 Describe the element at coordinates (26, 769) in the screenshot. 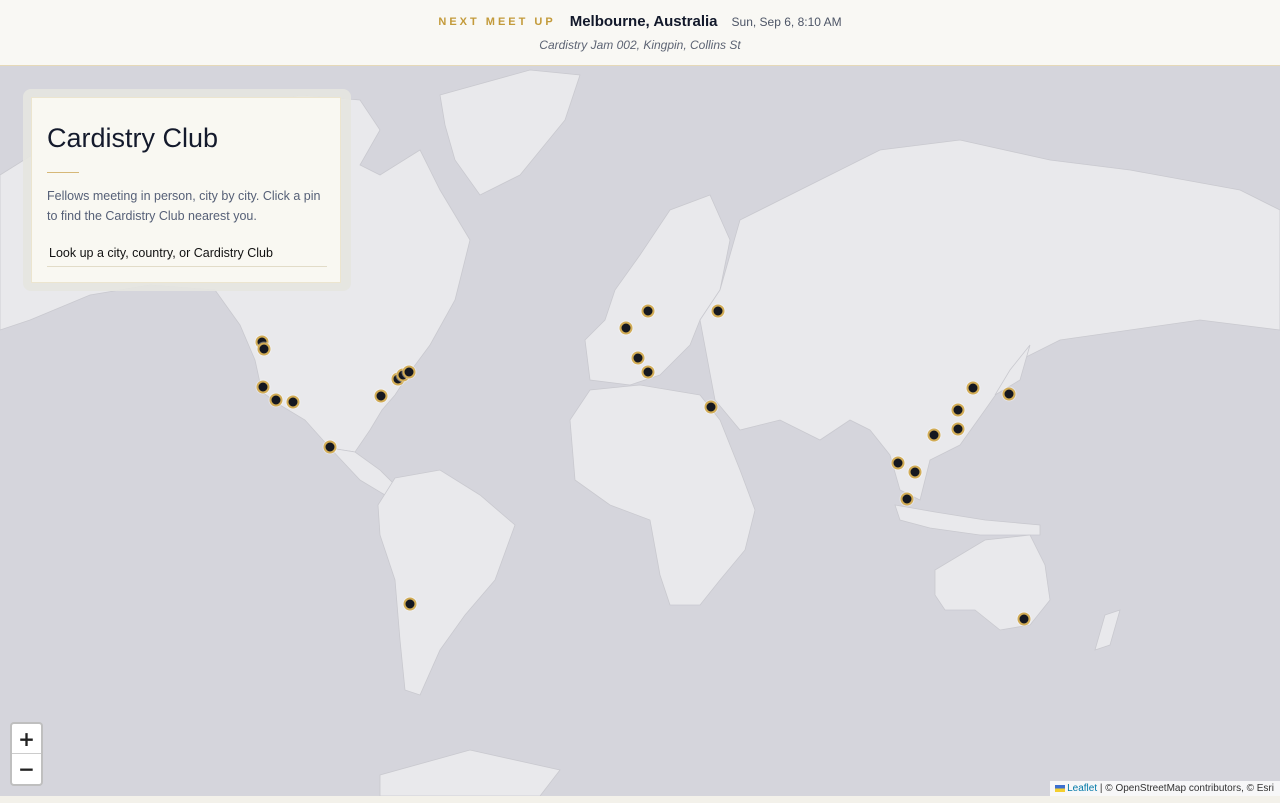

I see `zoom-out-button: −` at that location.